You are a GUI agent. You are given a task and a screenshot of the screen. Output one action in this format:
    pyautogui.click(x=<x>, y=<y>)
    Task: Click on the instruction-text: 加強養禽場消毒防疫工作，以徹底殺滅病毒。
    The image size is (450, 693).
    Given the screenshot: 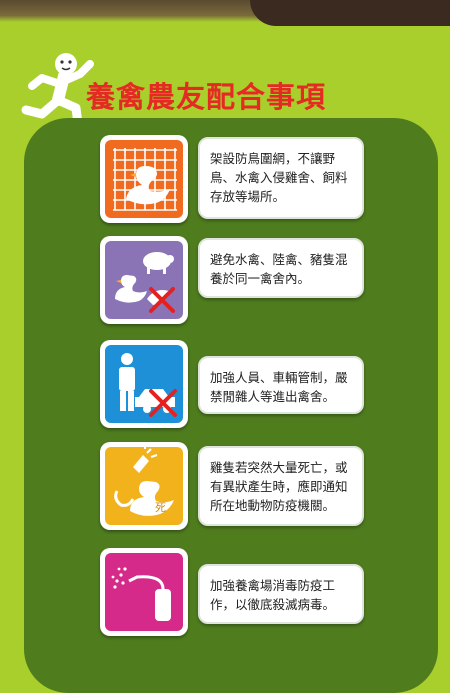 What is the action you would take?
    pyautogui.click(x=273, y=595)
    